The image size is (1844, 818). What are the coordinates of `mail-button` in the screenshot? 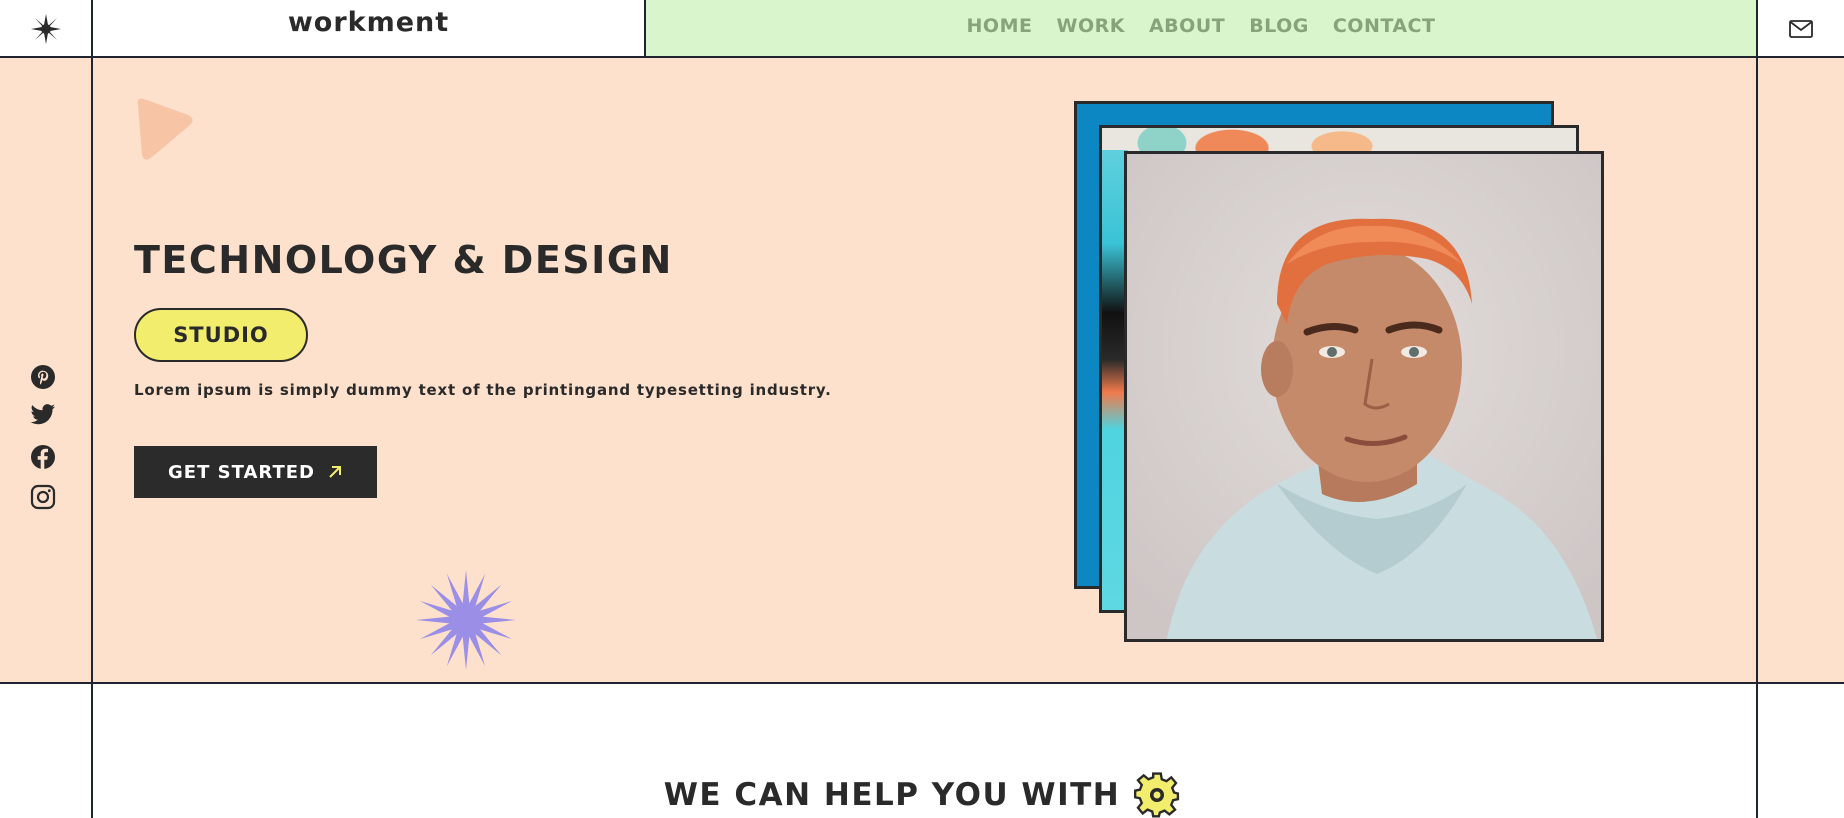 It's located at (1800, 28).